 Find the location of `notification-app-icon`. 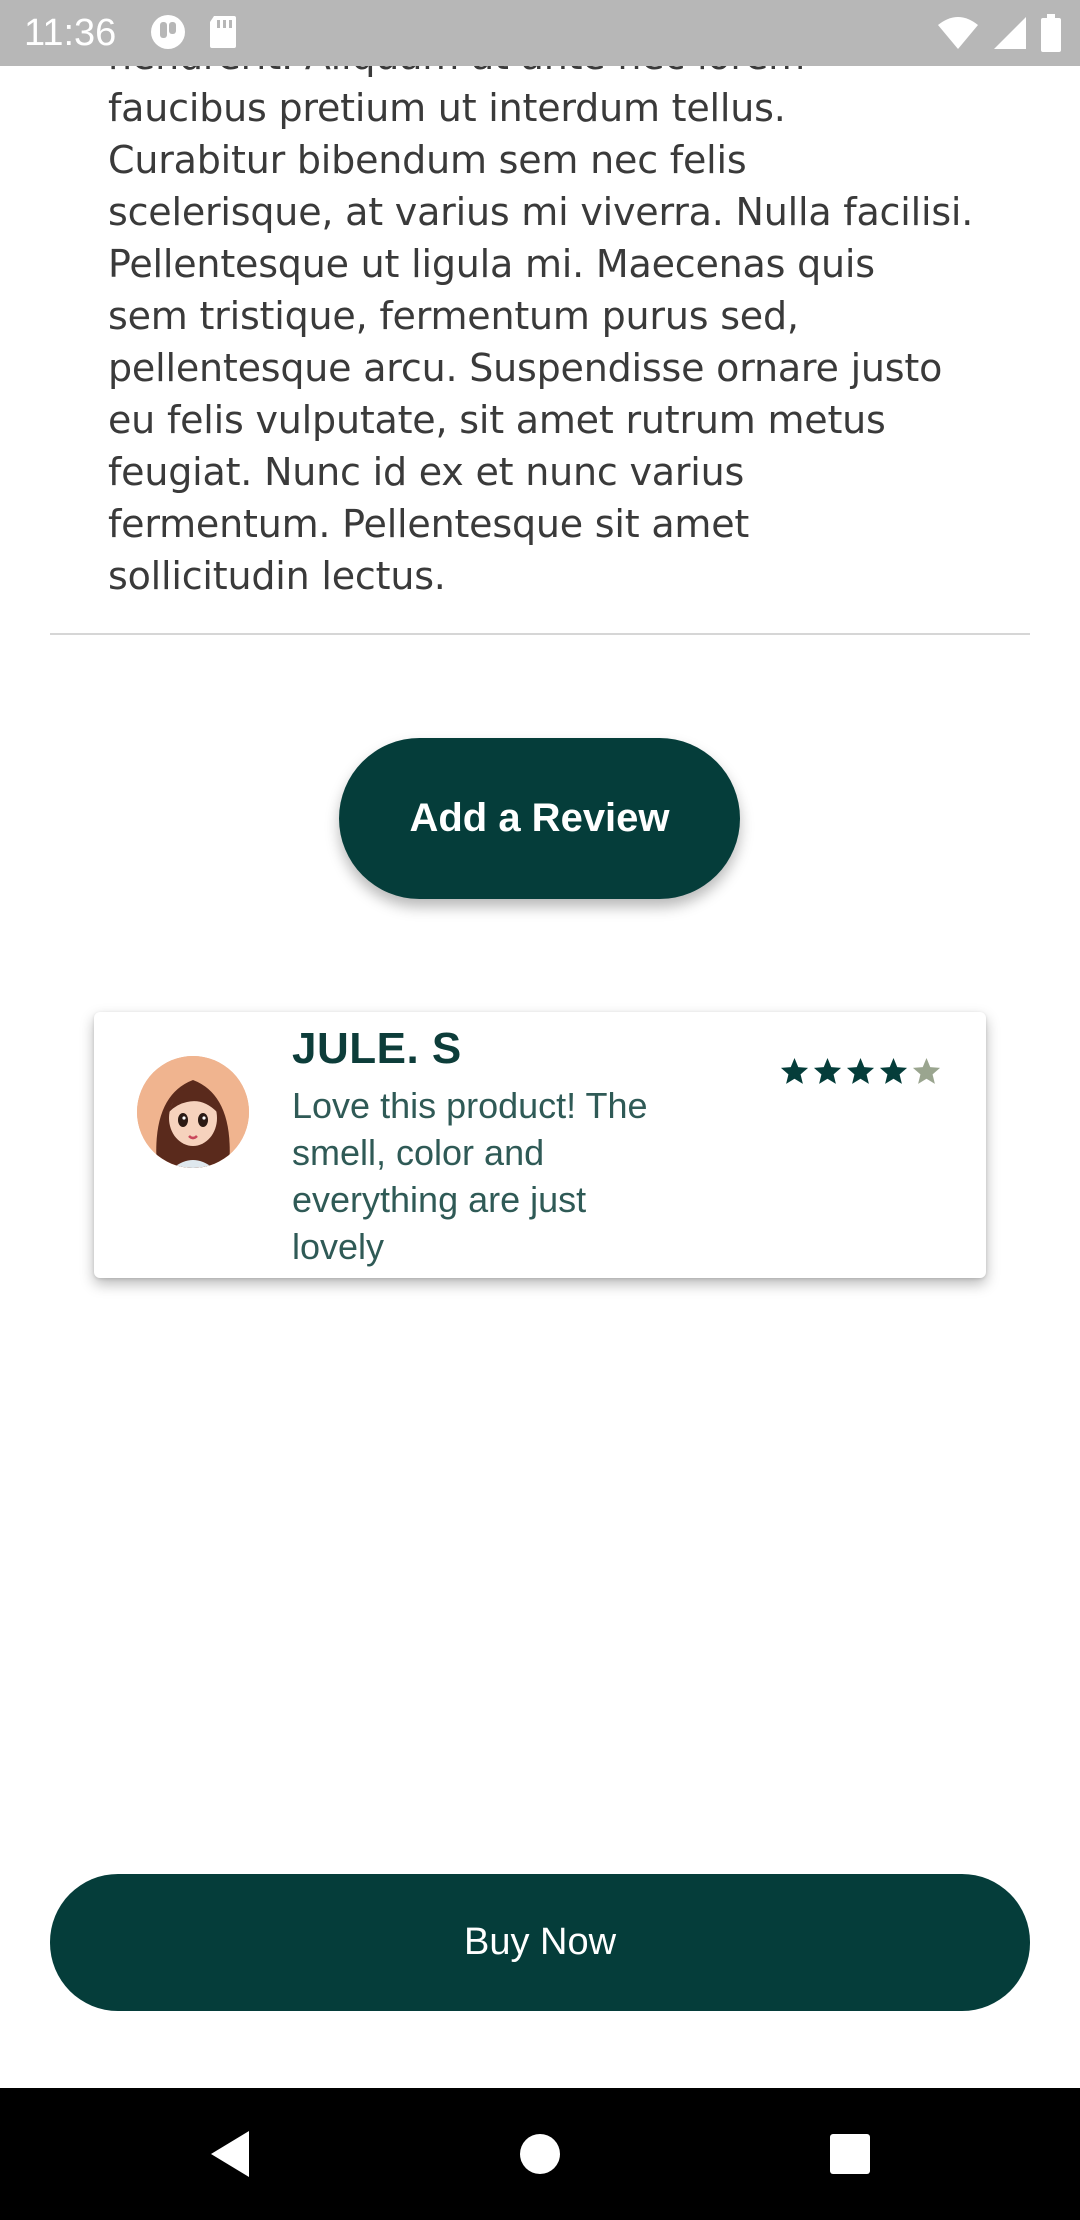

notification-app-icon is located at coordinates (168, 32).